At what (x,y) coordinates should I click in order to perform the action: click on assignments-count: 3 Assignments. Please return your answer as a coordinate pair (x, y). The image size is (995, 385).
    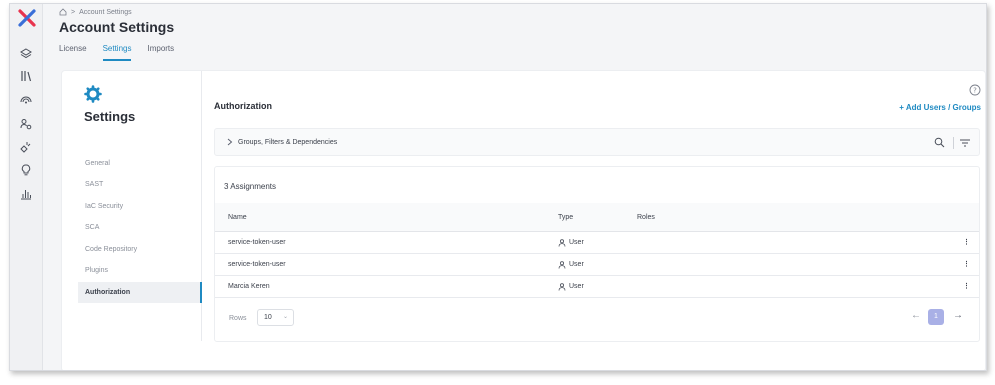
    Looking at the image, I should click on (250, 186).